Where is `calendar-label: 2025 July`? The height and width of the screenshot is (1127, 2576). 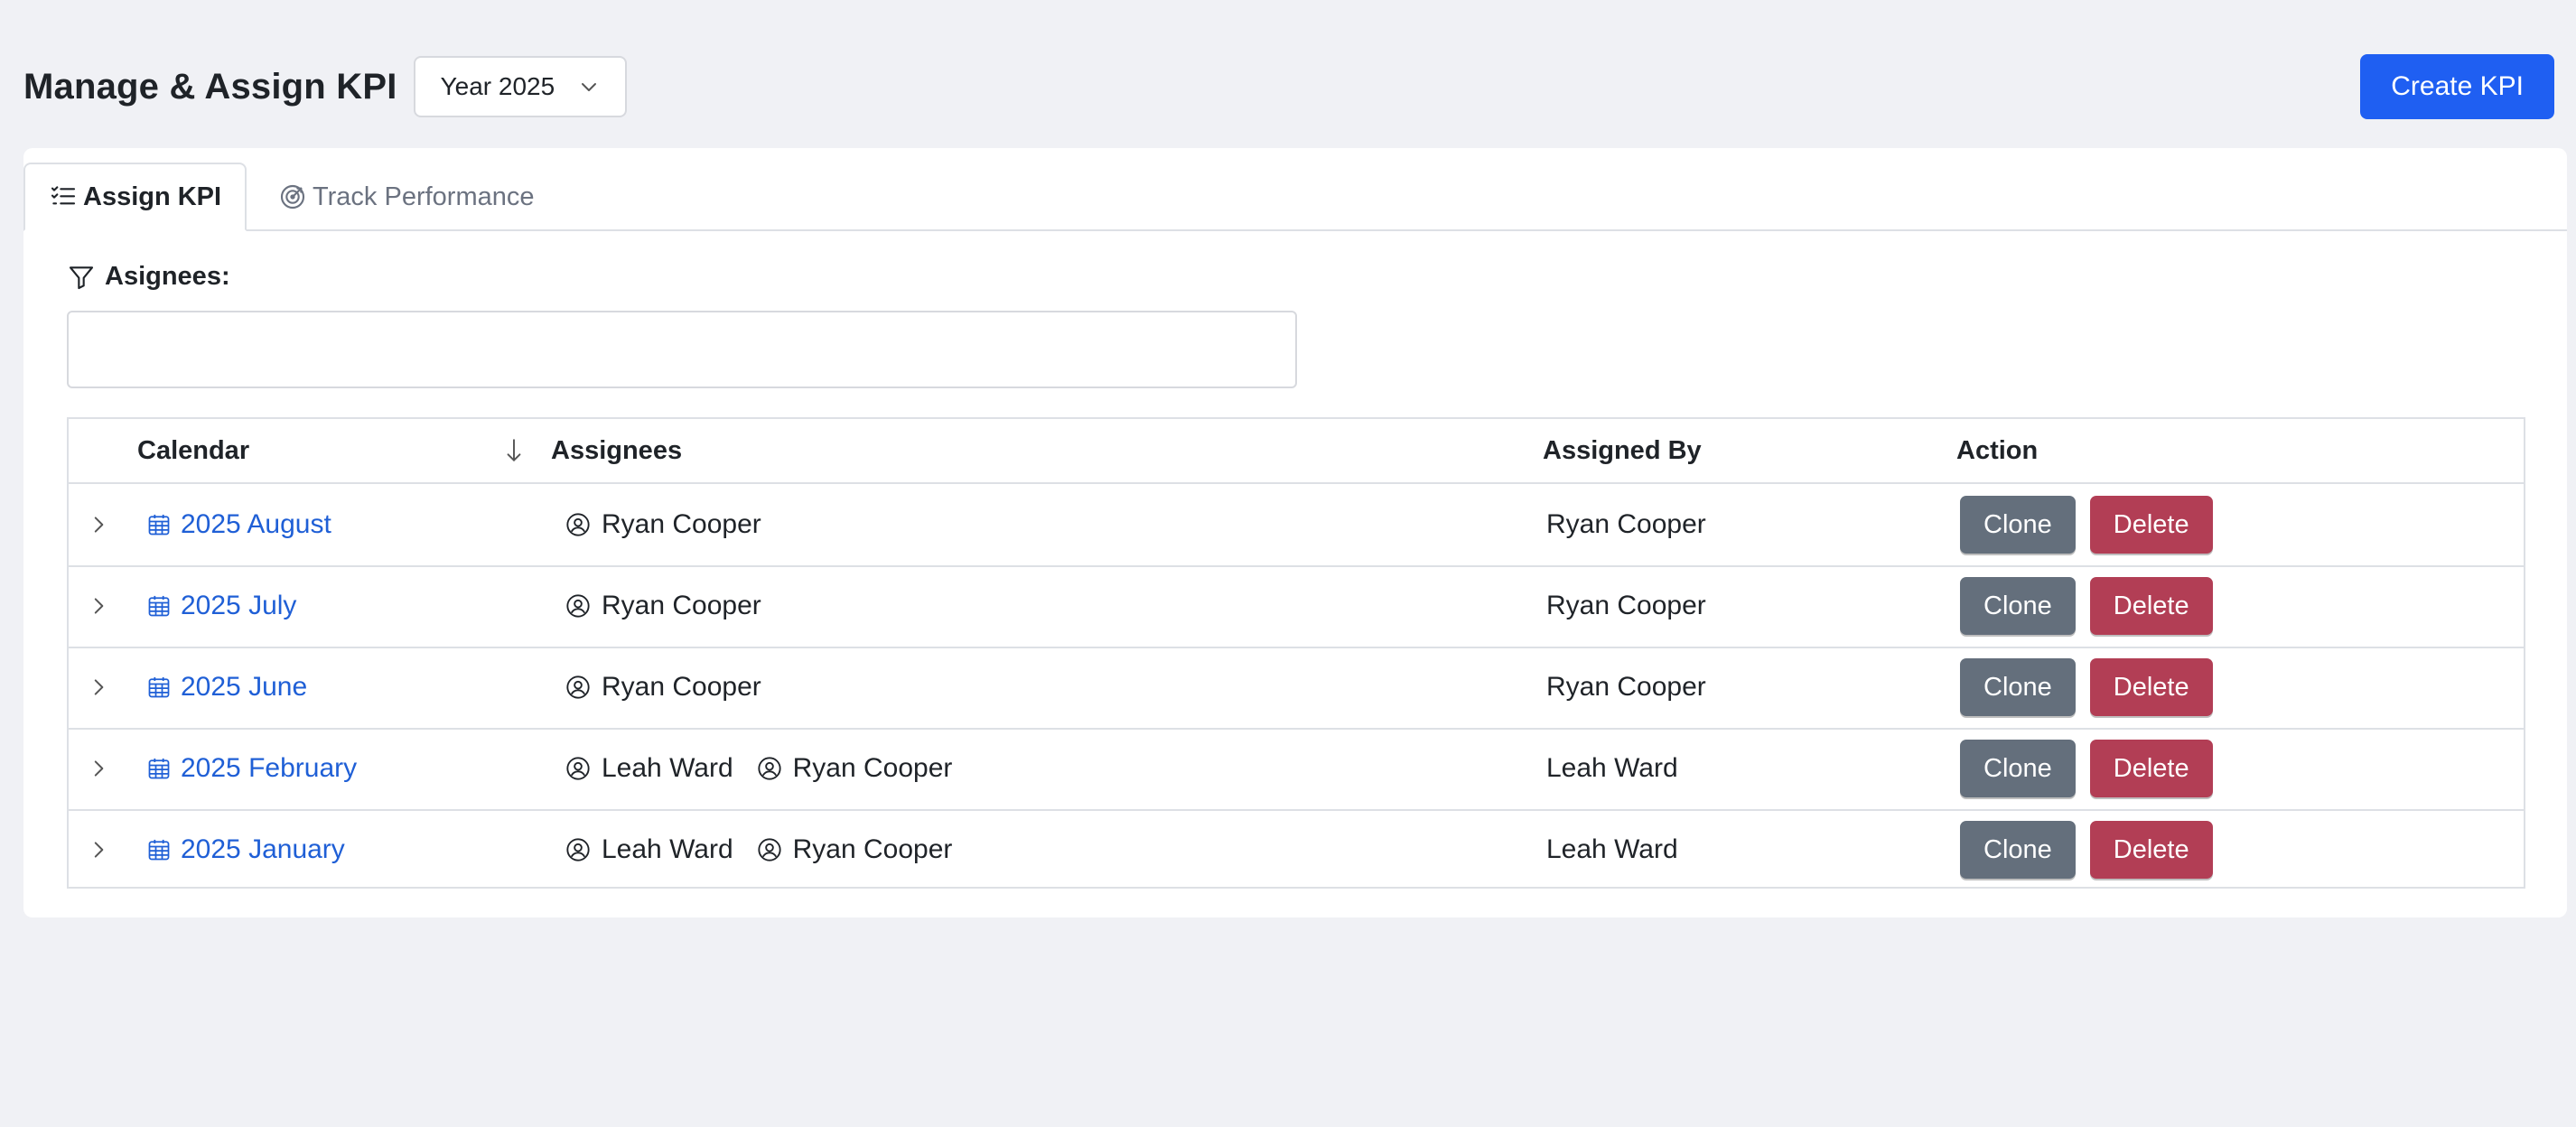
calendar-label: 2025 July is located at coordinates (239, 605).